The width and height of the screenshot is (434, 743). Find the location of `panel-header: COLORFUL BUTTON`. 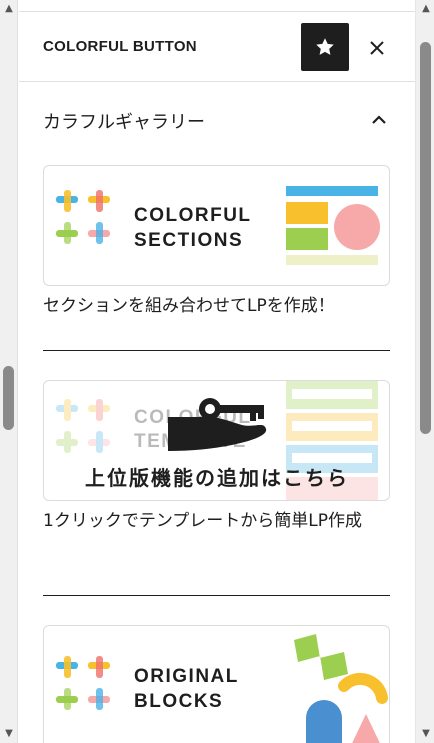

panel-header: COLORFUL BUTTON is located at coordinates (217, 47).